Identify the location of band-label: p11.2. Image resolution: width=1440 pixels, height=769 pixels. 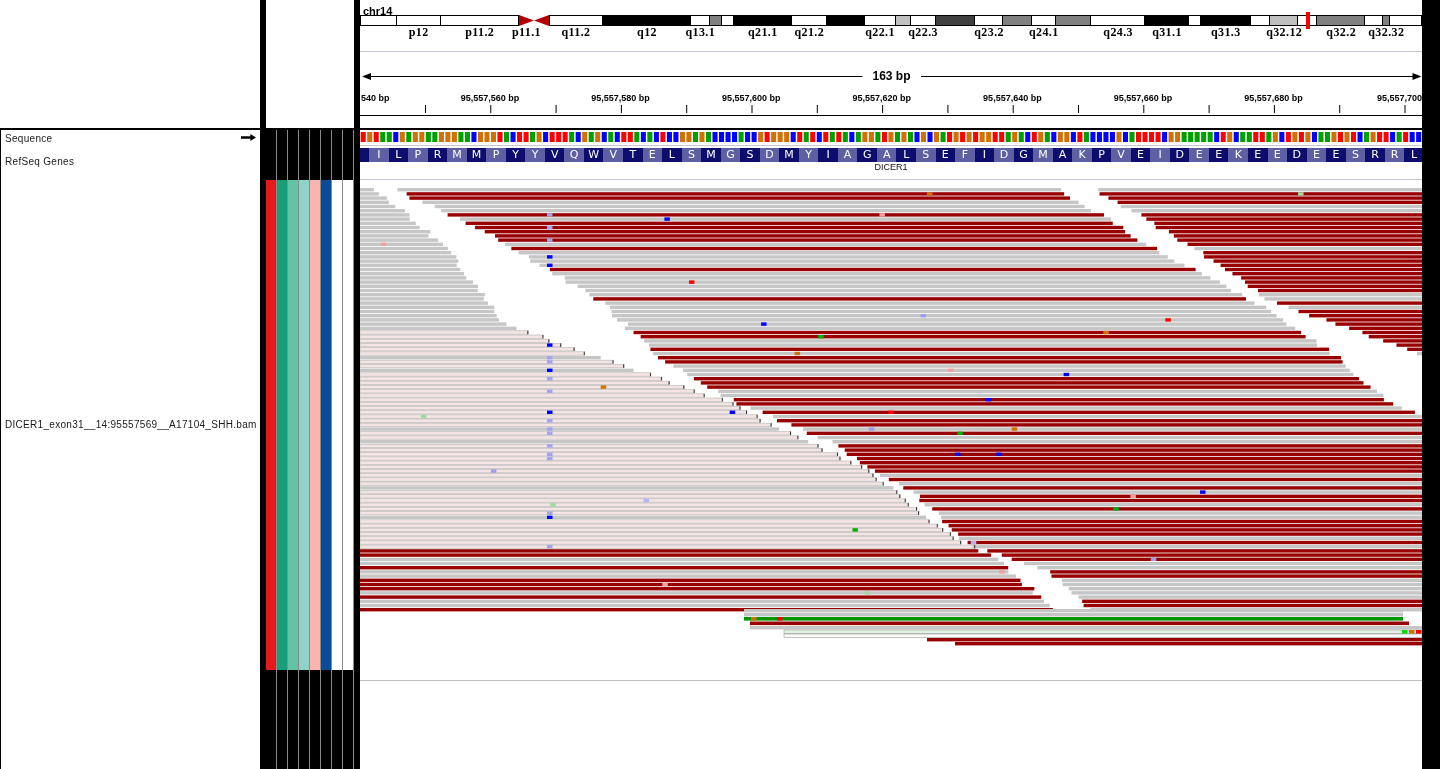
(480, 32).